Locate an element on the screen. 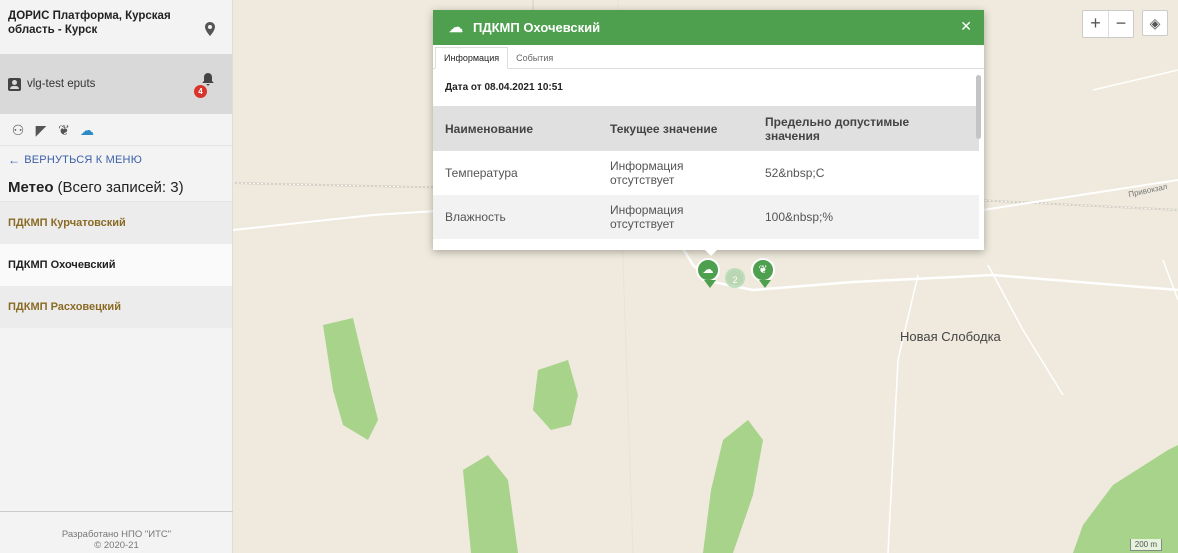 The height and width of the screenshot is (553, 1178). zoom-controls: + − is located at coordinates (1108, 24).